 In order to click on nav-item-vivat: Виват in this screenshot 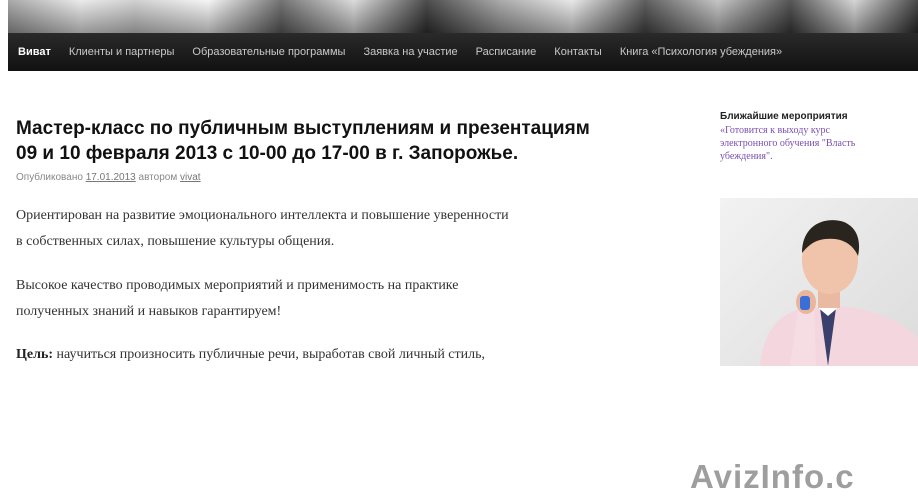, I will do `click(34, 52)`.